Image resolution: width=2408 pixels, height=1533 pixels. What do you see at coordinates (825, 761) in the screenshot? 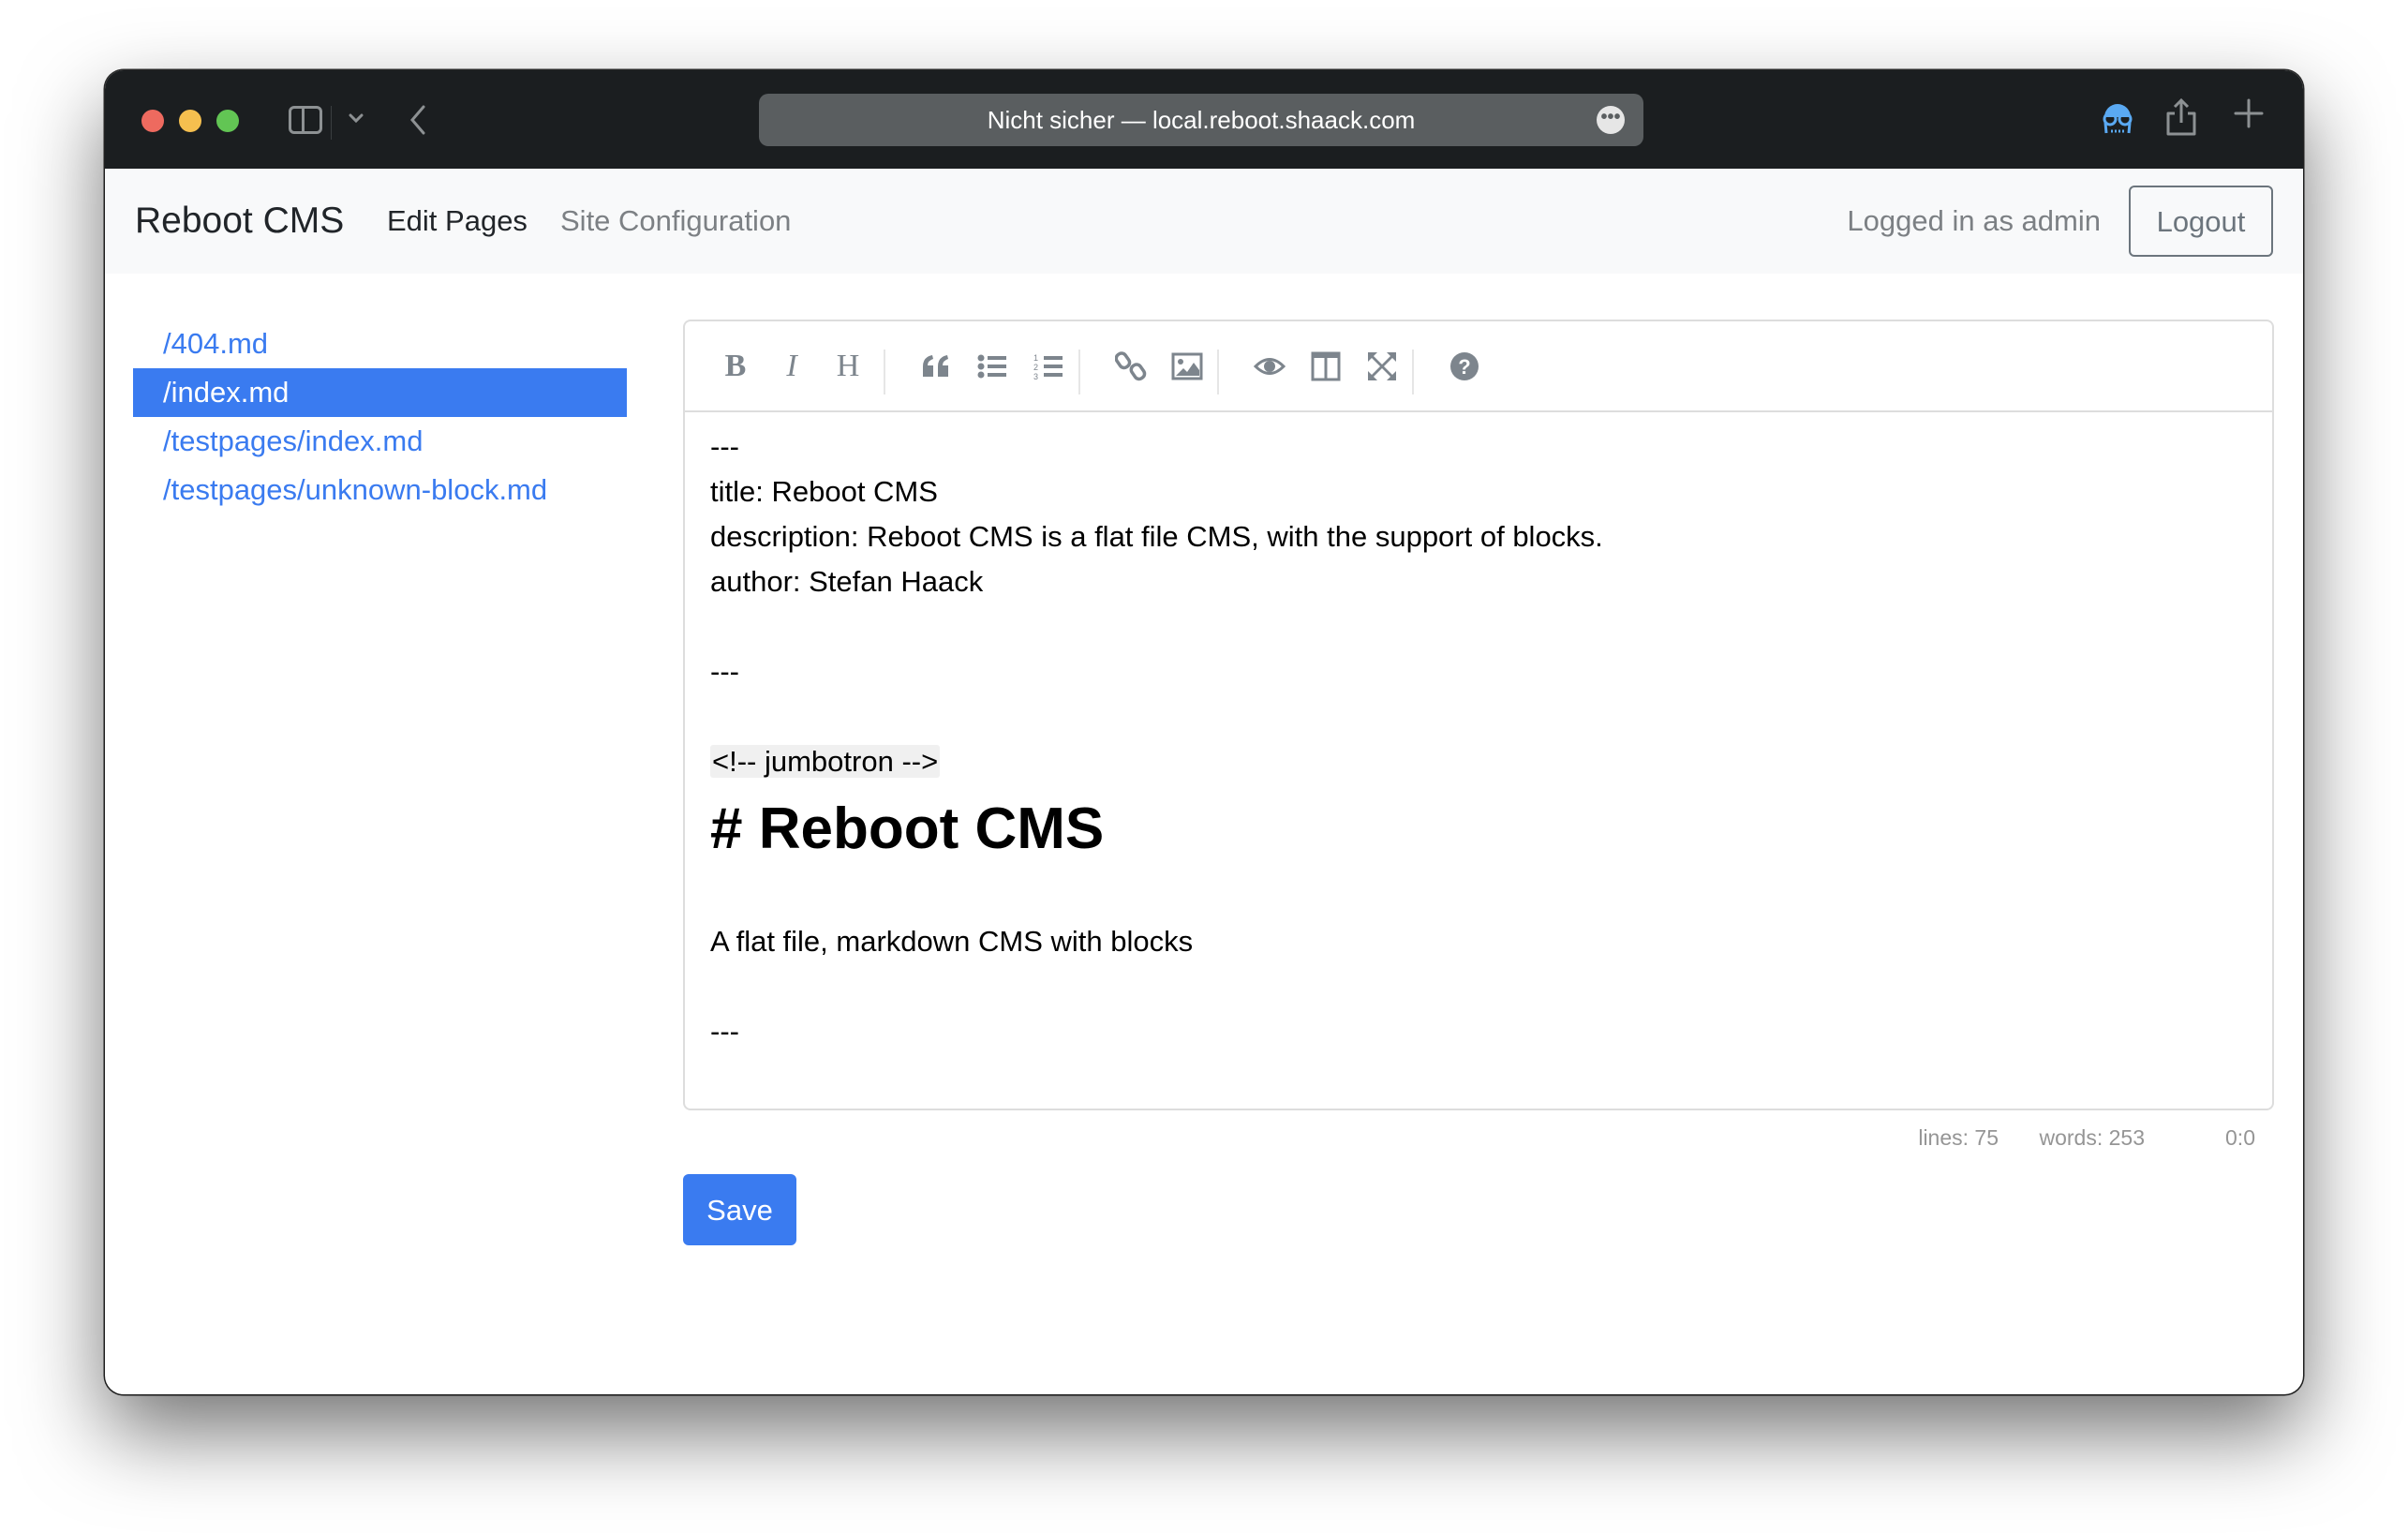
I see `editor-comment-line: <!-- jumbotron -->` at bounding box center [825, 761].